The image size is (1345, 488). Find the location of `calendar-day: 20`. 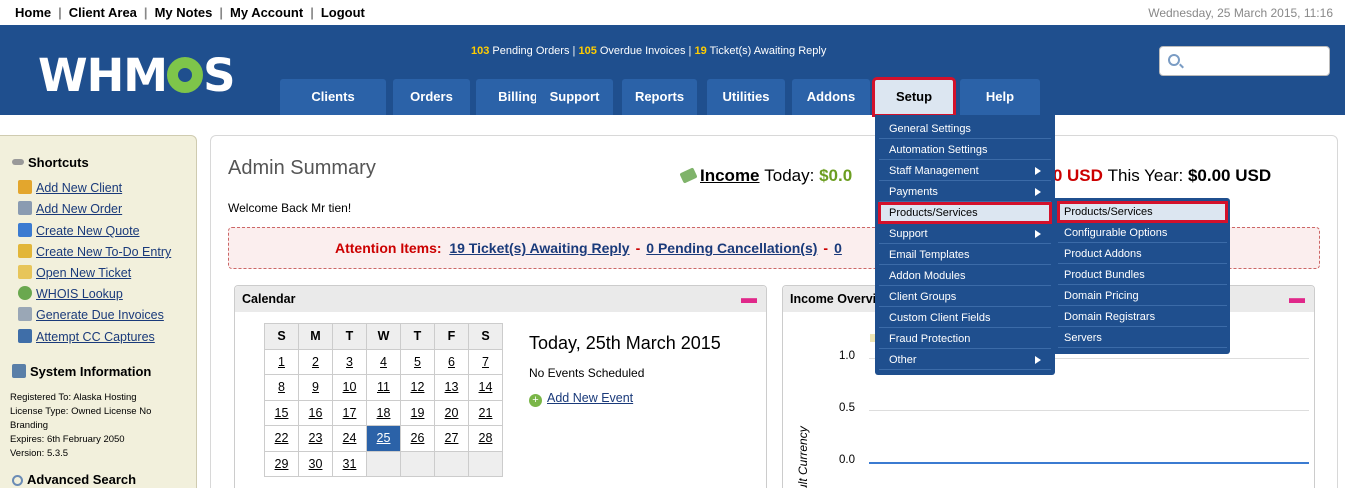

calendar-day: 20 is located at coordinates (451, 412).